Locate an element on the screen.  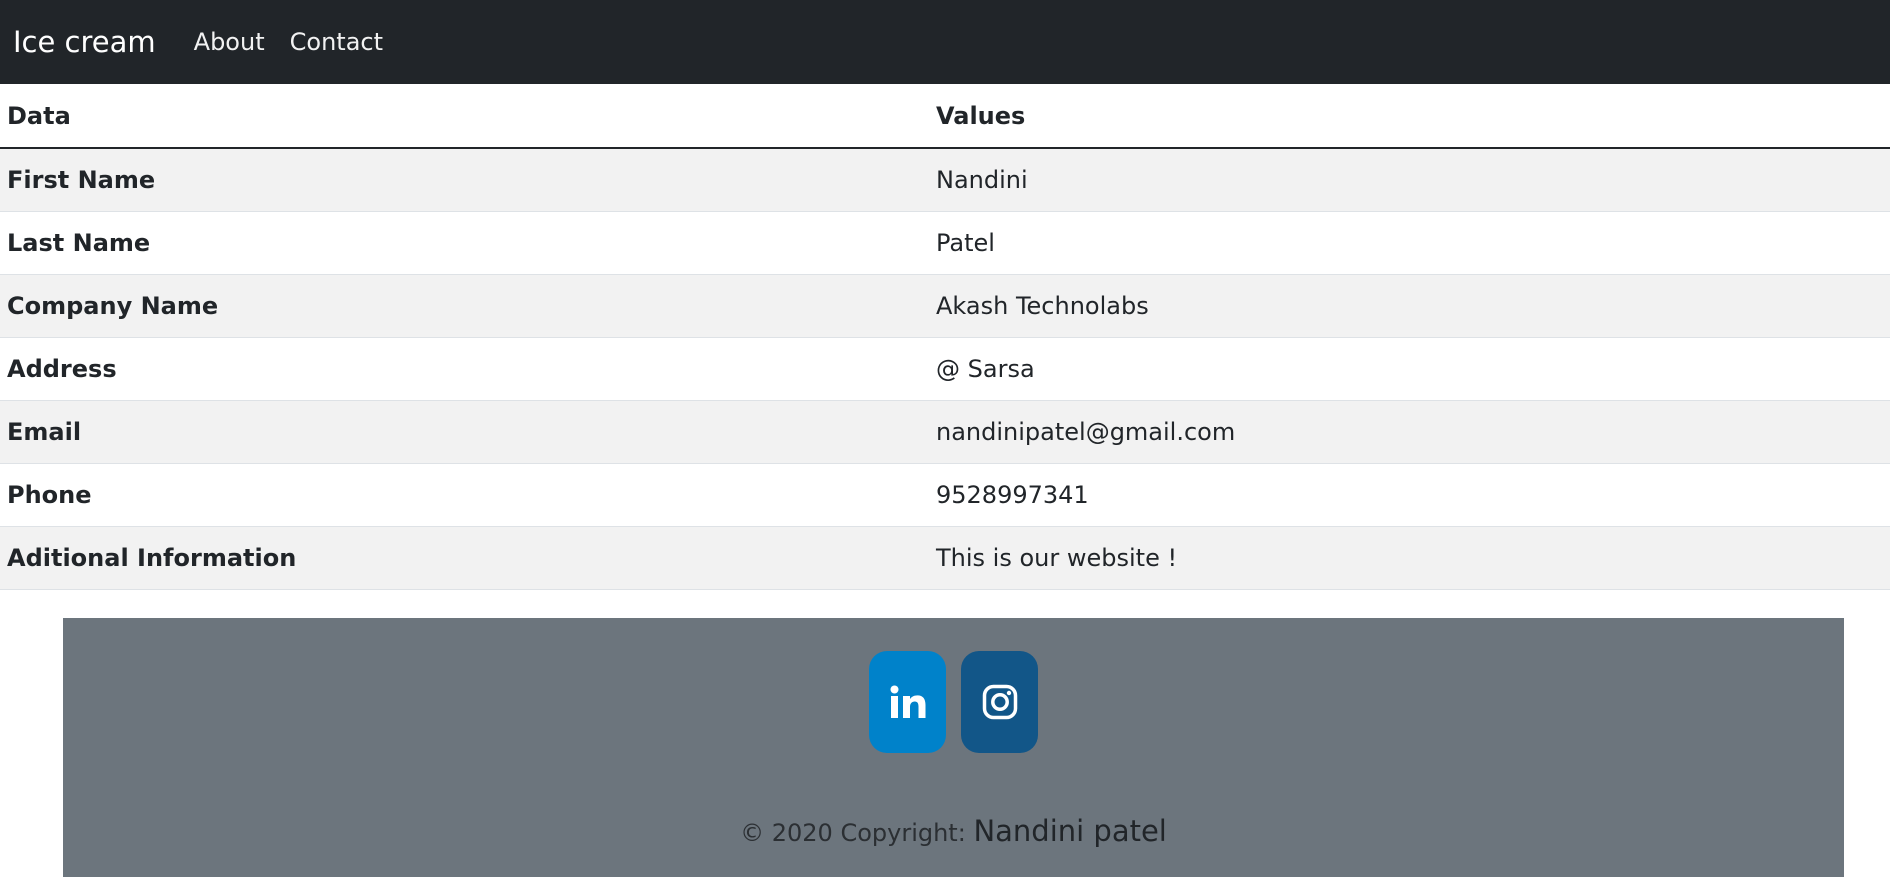
nav-link-about: About is located at coordinates (229, 42).